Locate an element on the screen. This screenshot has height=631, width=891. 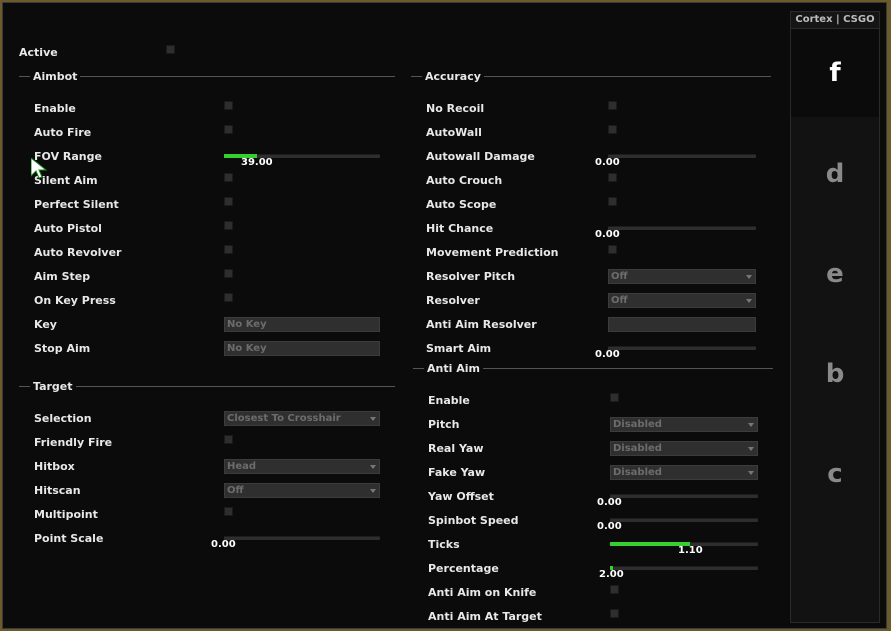
autowall-damage-label: Autowall Damage is located at coordinates (480, 156).